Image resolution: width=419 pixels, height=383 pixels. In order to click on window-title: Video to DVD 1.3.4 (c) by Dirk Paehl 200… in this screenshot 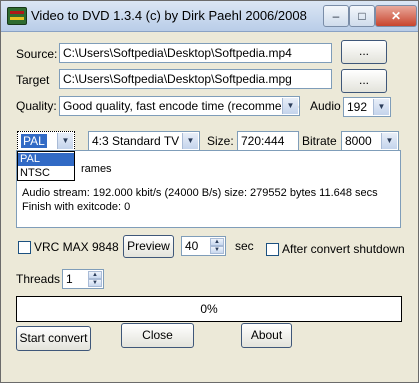, I will do `click(169, 15)`.